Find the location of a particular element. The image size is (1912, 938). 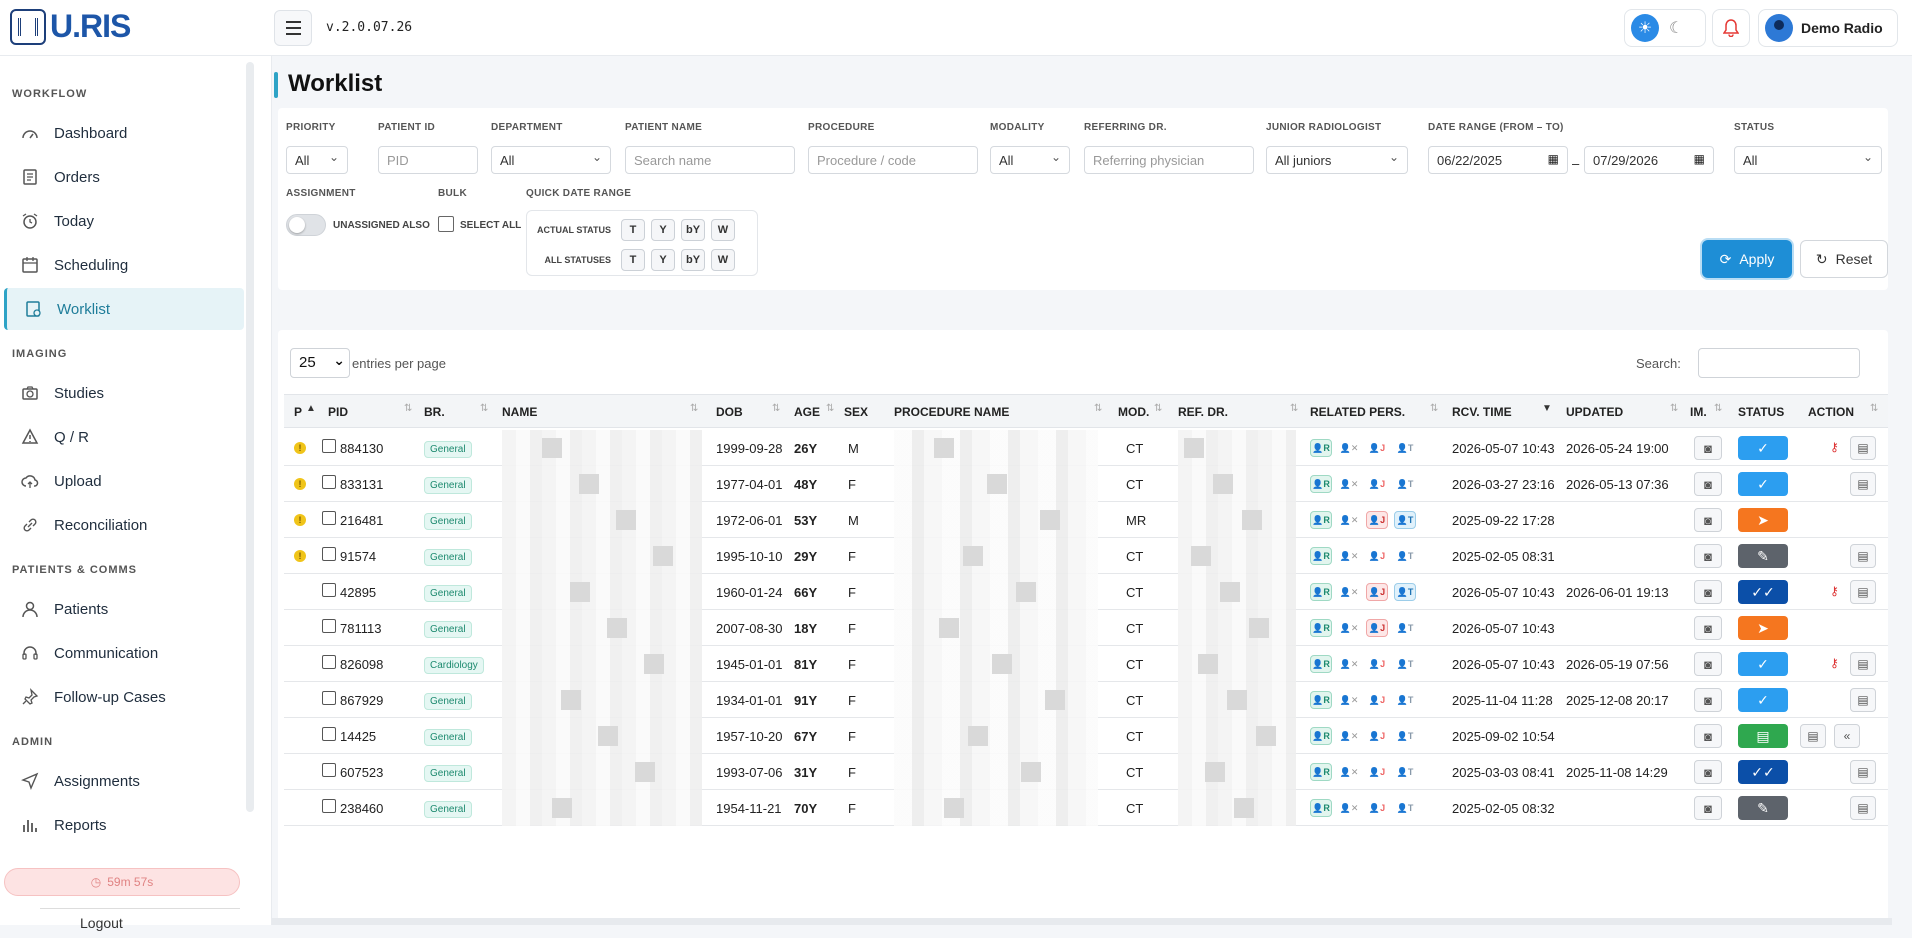

status-send-button: ➤ is located at coordinates (1763, 628).